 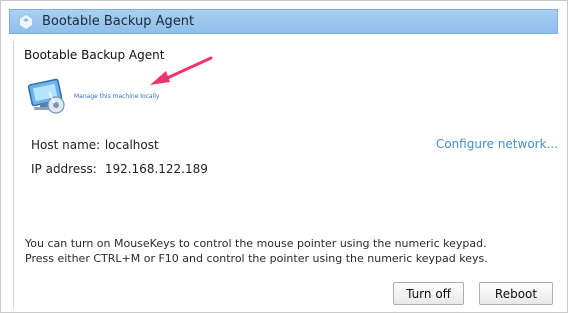 I want to click on ip-address-row: IP address: 192.168.122.189, so click(x=119, y=169).